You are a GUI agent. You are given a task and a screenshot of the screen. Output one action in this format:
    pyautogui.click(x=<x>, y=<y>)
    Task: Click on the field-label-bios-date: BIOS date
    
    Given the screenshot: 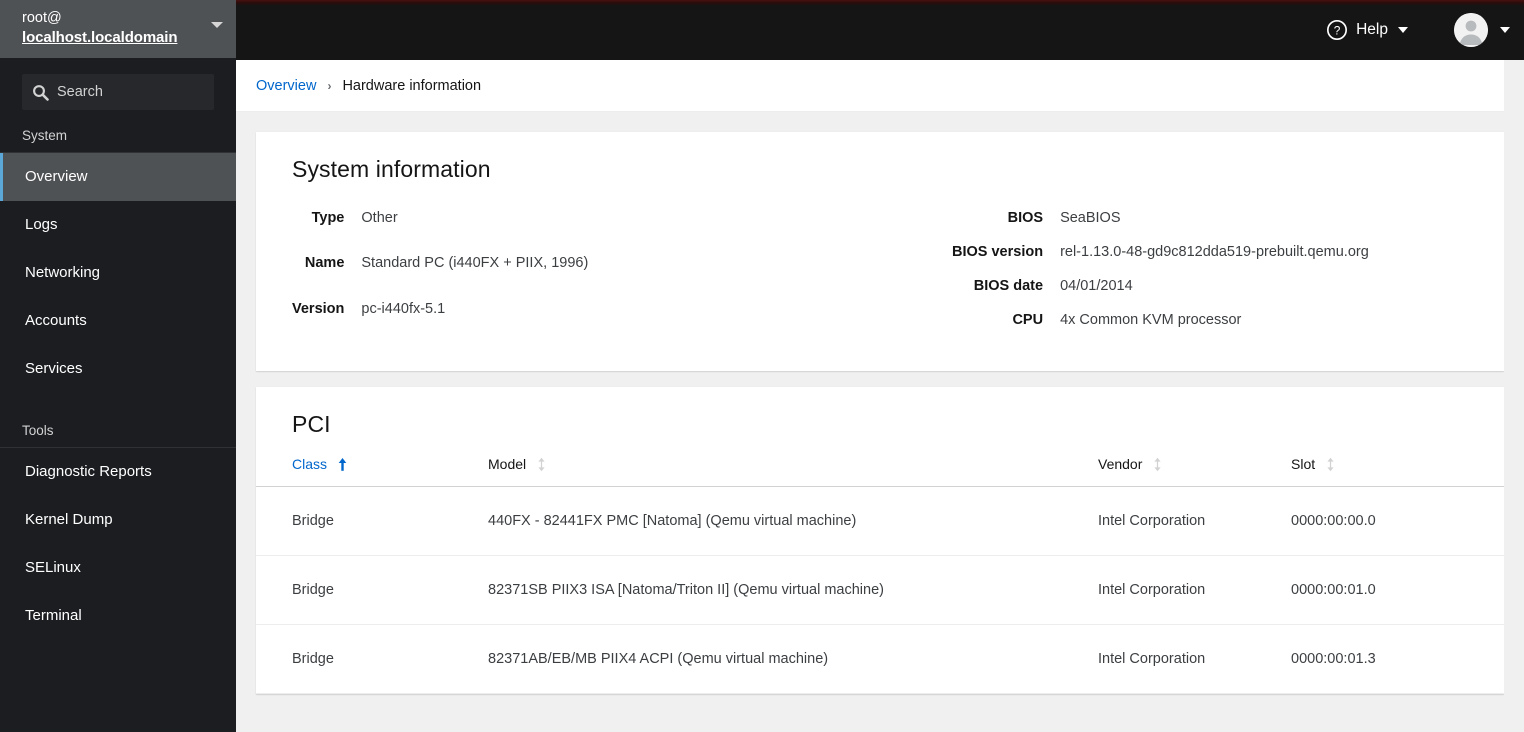 What is the action you would take?
    pyautogui.click(x=1008, y=286)
    